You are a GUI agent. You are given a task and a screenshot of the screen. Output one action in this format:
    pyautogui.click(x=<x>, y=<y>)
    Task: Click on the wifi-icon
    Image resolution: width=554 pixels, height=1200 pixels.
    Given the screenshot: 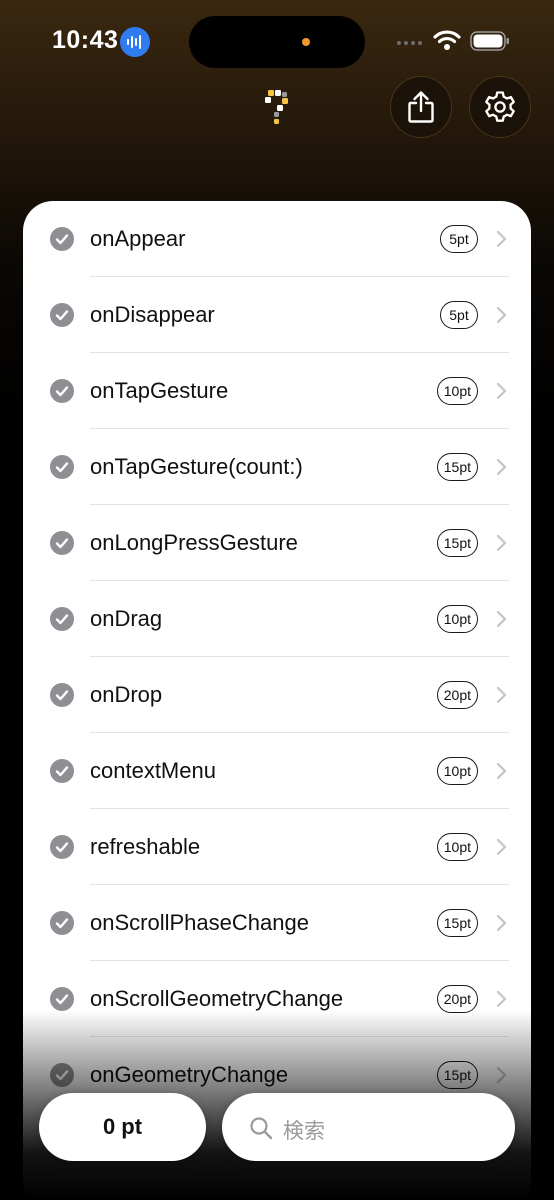 What is the action you would take?
    pyautogui.click(x=447, y=40)
    